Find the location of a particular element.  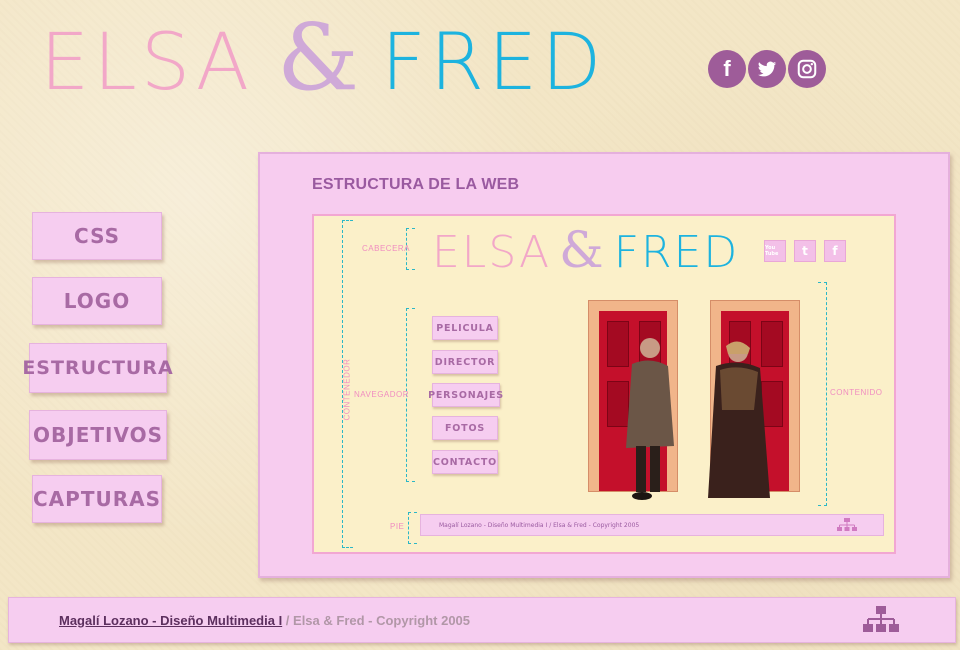

mockup-nav-director: DIRECTOR is located at coordinates (465, 362).